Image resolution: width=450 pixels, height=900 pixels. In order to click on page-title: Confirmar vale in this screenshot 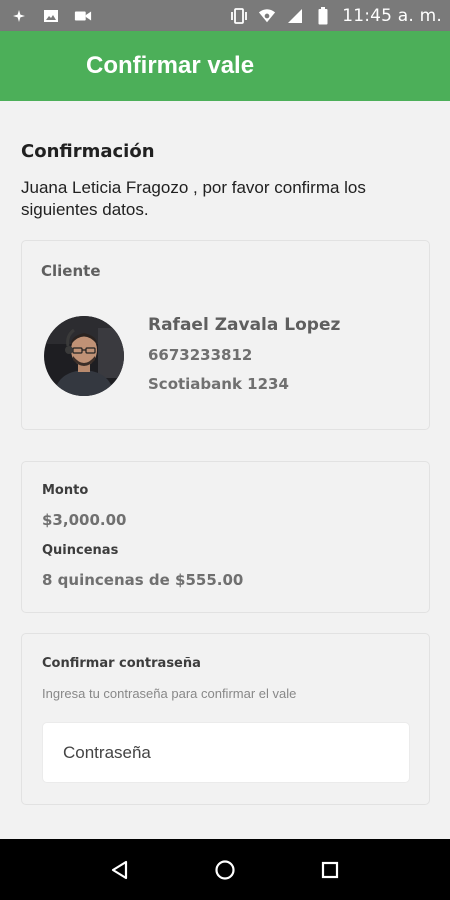, I will do `click(170, 65)`.